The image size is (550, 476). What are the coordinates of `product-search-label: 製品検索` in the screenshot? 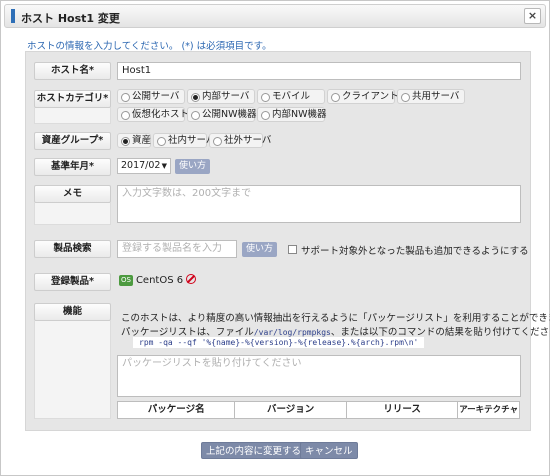 It's located at (72, 249).